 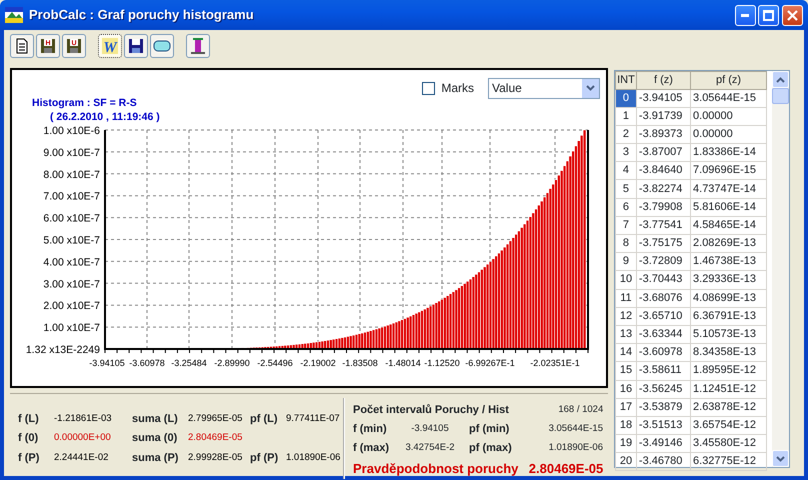 What do you see at coordinates (728, 334) in the screenshot?
I see `table-cell: 5.10573E-13` at bounding box center [728, 334].